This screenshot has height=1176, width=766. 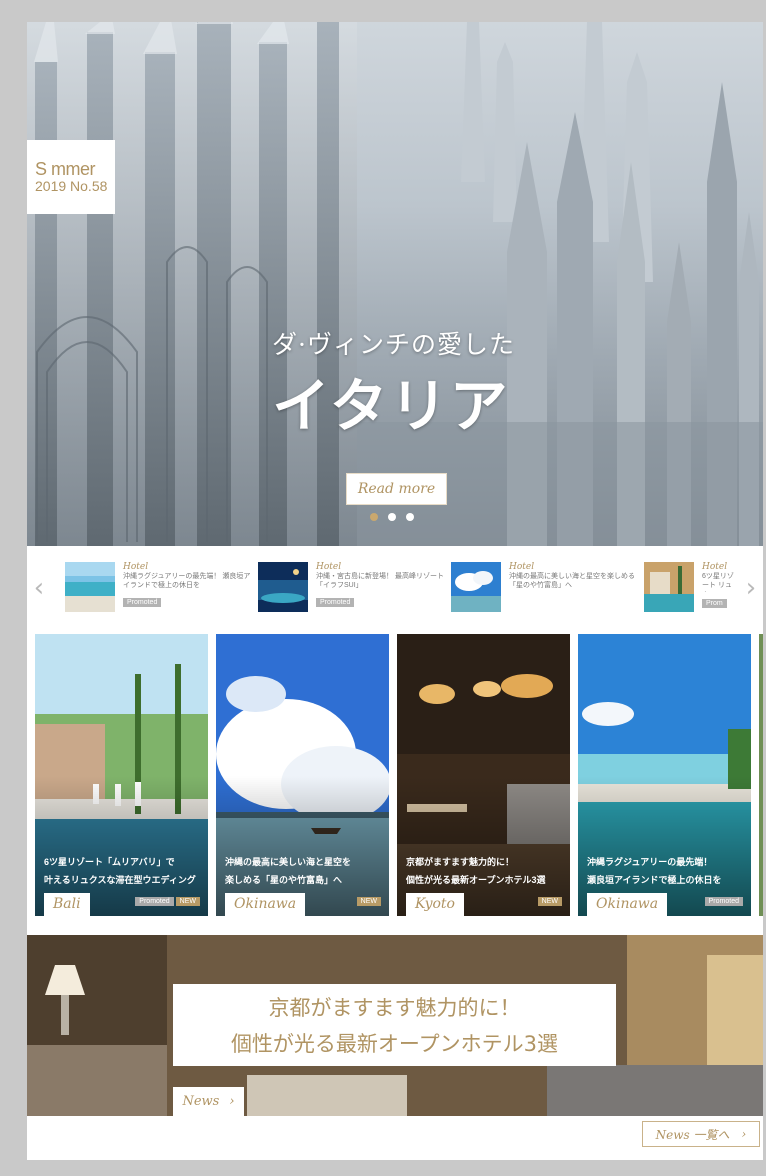 What do you see at coordinates (65, 169) in the screenshot?
I see `issue-season: S mmer` at bounding box center [65, 169].